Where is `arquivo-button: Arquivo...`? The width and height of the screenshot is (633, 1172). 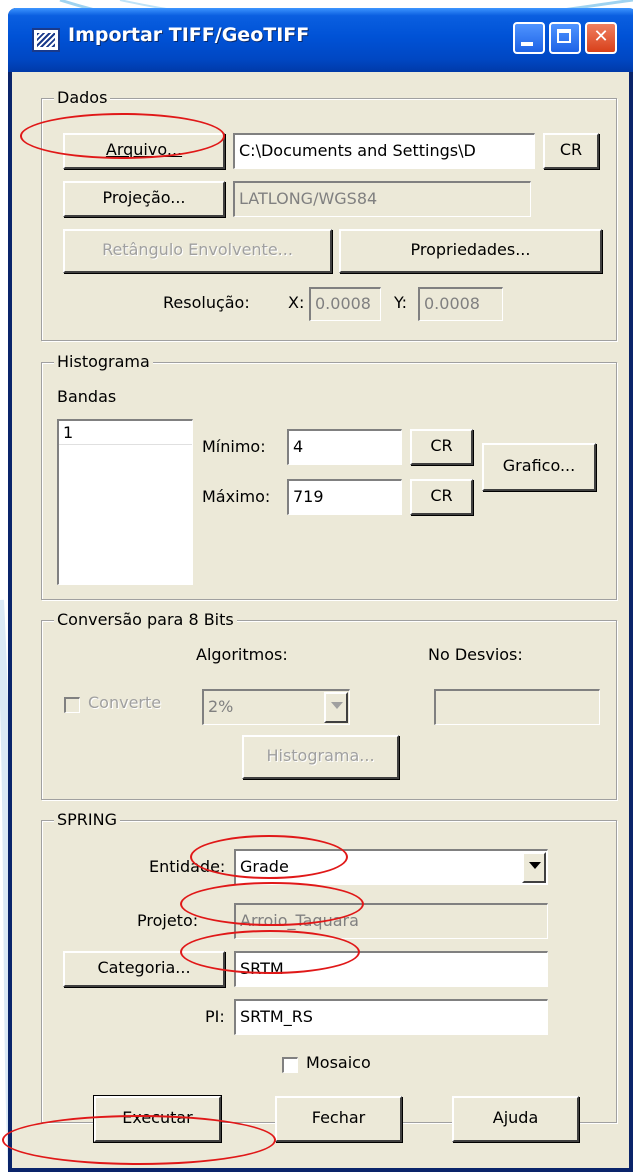
arquivo-button: Arquivo... is located at coordinates (144, 151).